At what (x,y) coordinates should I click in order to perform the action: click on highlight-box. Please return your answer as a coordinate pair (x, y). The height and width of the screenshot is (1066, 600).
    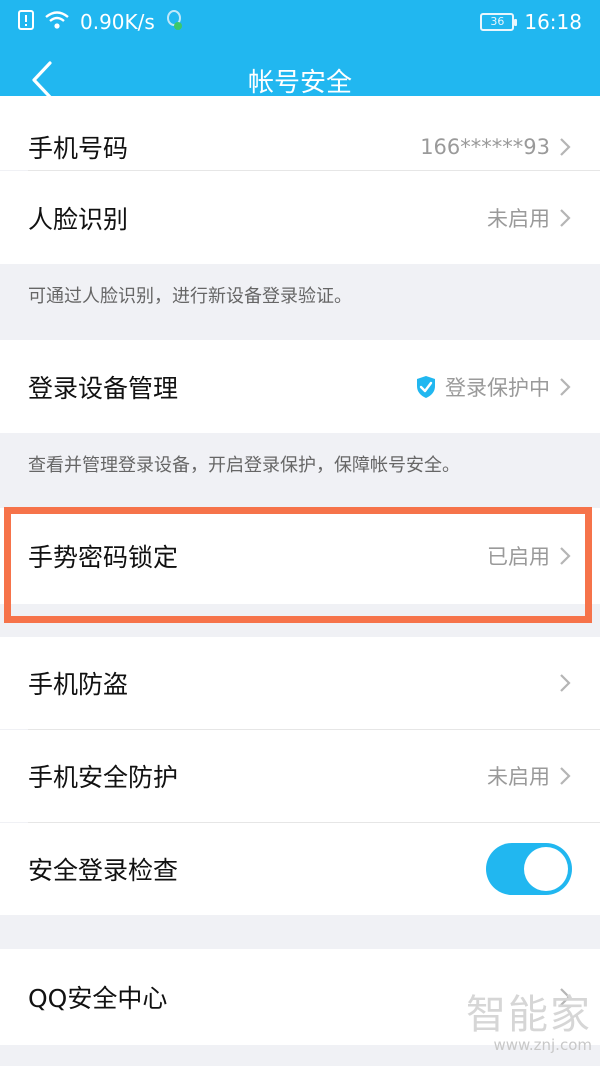
    Looking at the image, I should click on (298, 565).